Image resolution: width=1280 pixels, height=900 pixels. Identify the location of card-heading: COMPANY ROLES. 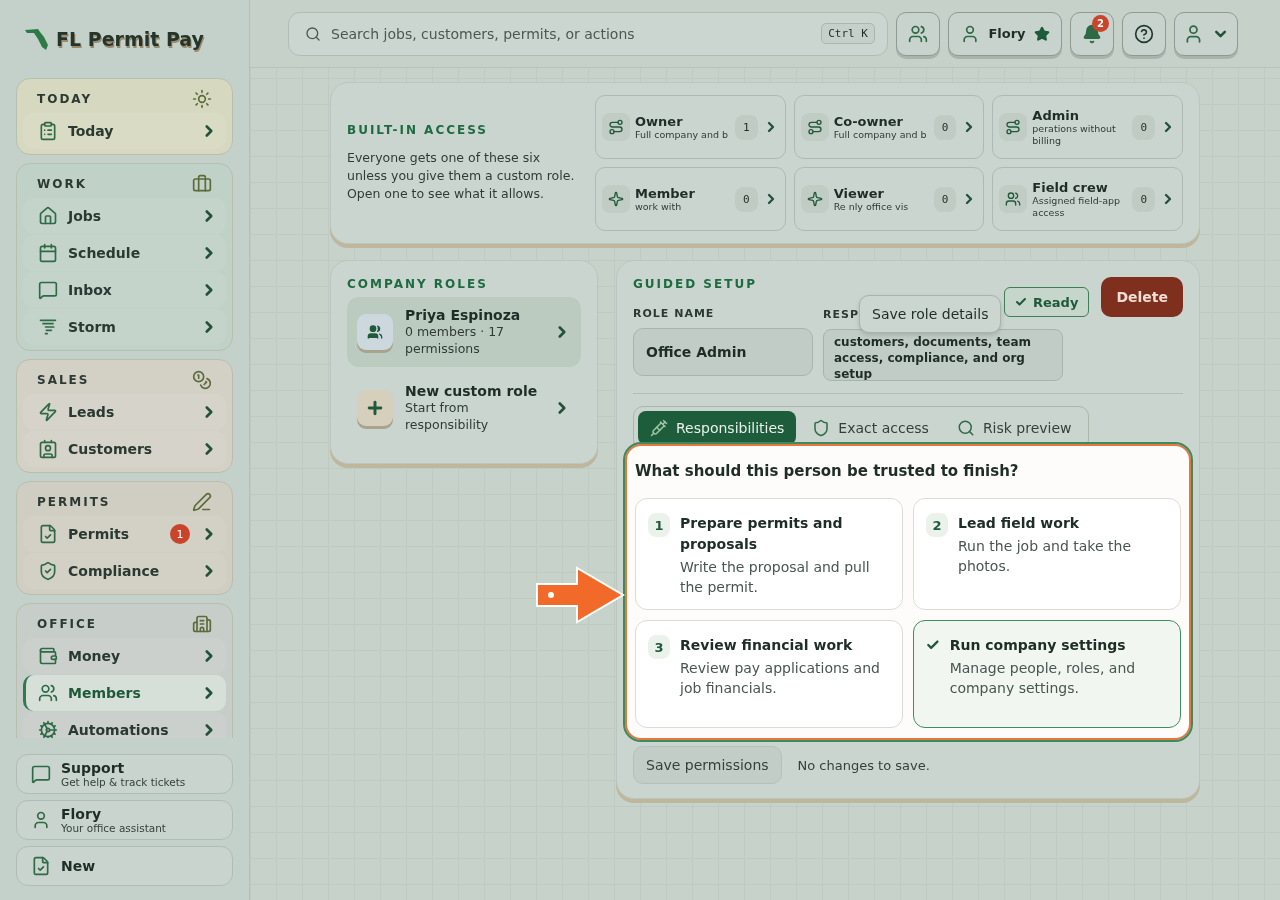
(418, 284).